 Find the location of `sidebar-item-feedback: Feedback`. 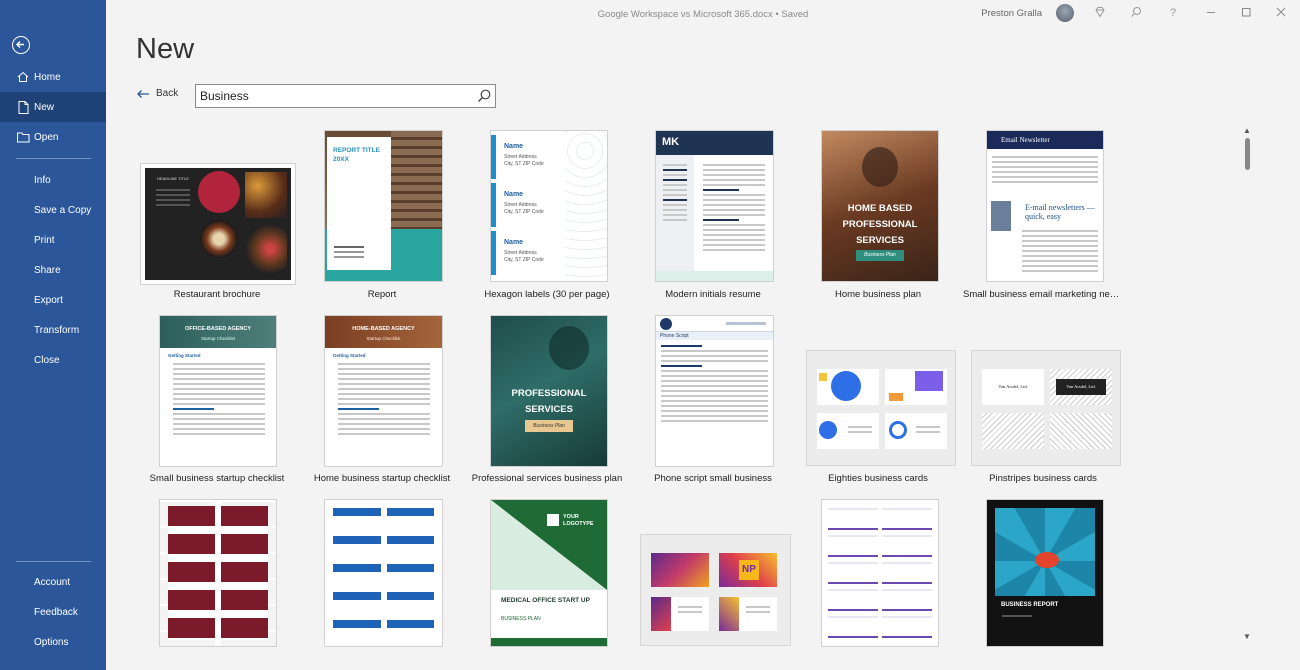

sidebar-item-feedback: Feedback is located at coordinates (53, 612).